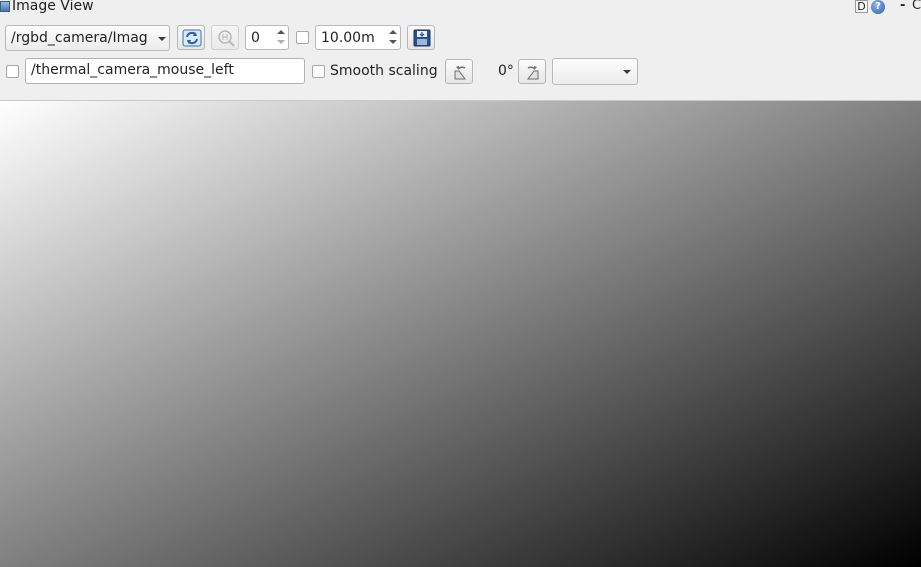 The height and width of the screenshot is (567, 921). I want to click on topic-combo-value: /rgbd_camera/Imag, so click(79, 38).